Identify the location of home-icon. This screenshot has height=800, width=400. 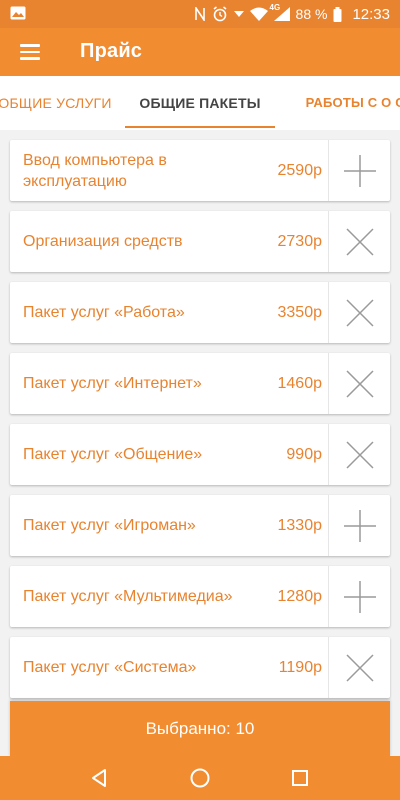
(200, 778).